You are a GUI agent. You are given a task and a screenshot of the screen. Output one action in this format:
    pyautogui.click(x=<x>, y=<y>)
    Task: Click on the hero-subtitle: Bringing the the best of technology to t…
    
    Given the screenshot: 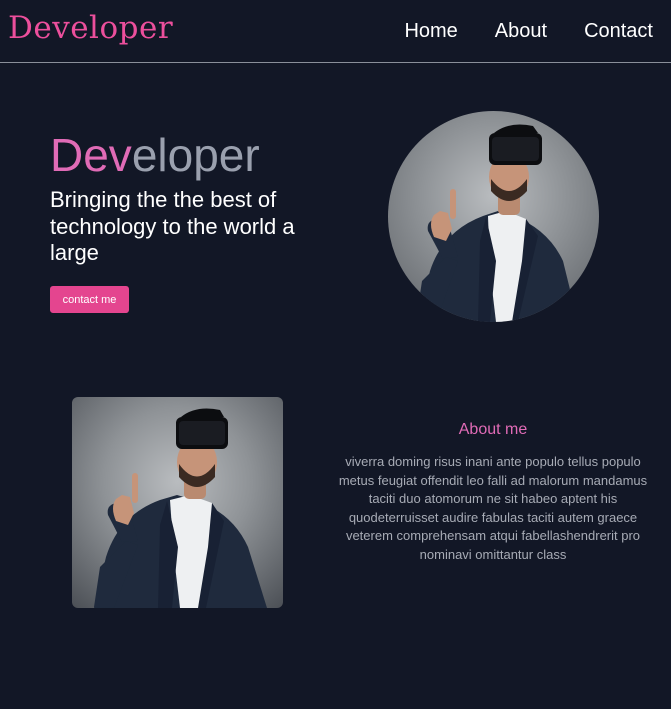 What is the action you would take?
    pyautogui.click(x=172, y=226)
    